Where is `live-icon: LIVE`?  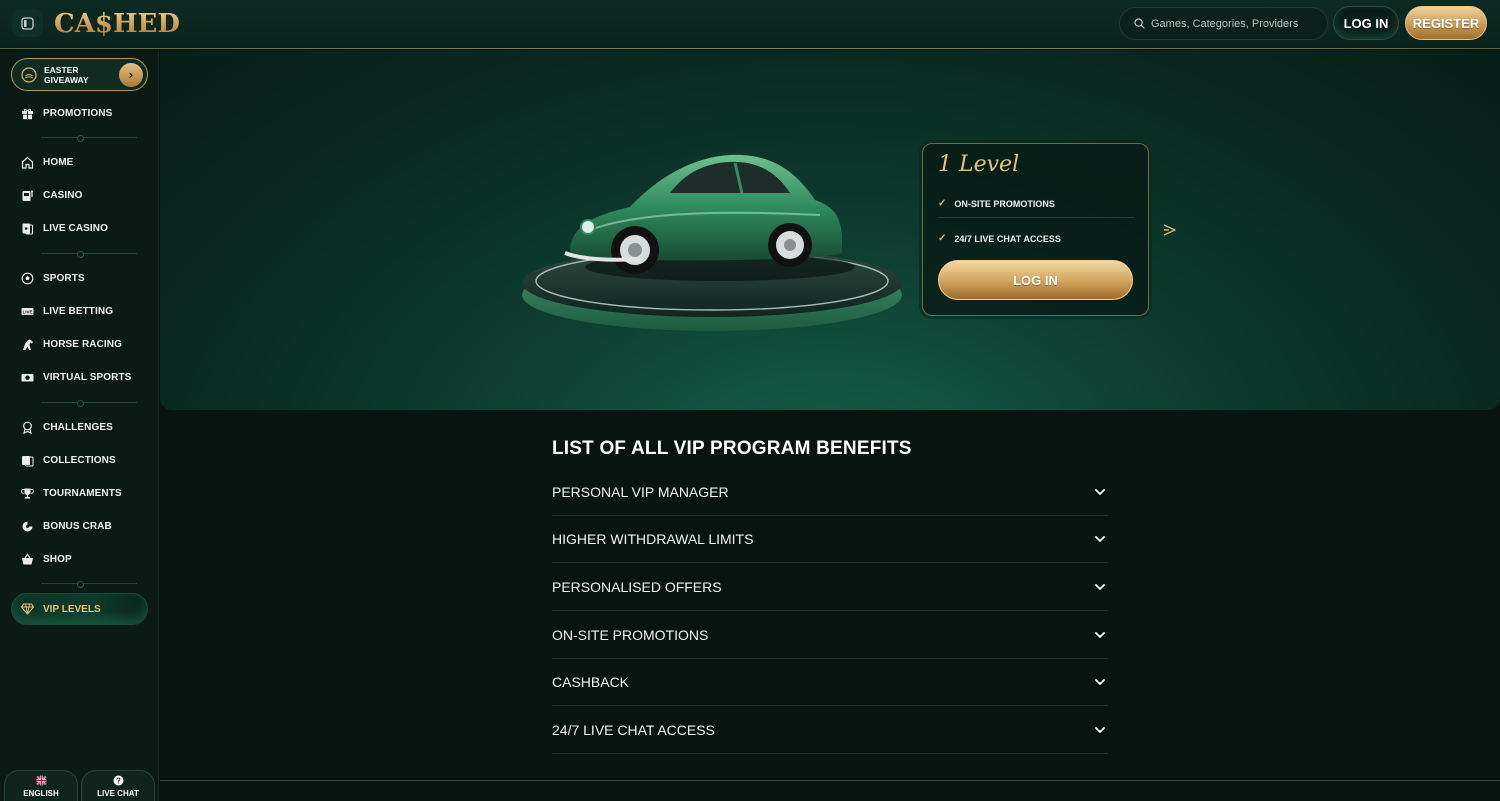 live-icon: LIVE is located at coordinates (27, 311).